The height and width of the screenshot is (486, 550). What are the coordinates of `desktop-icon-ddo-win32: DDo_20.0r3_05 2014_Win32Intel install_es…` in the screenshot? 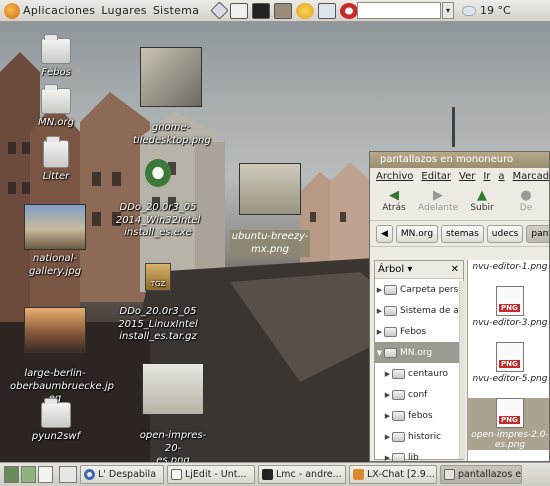 It's located at (158, 199).